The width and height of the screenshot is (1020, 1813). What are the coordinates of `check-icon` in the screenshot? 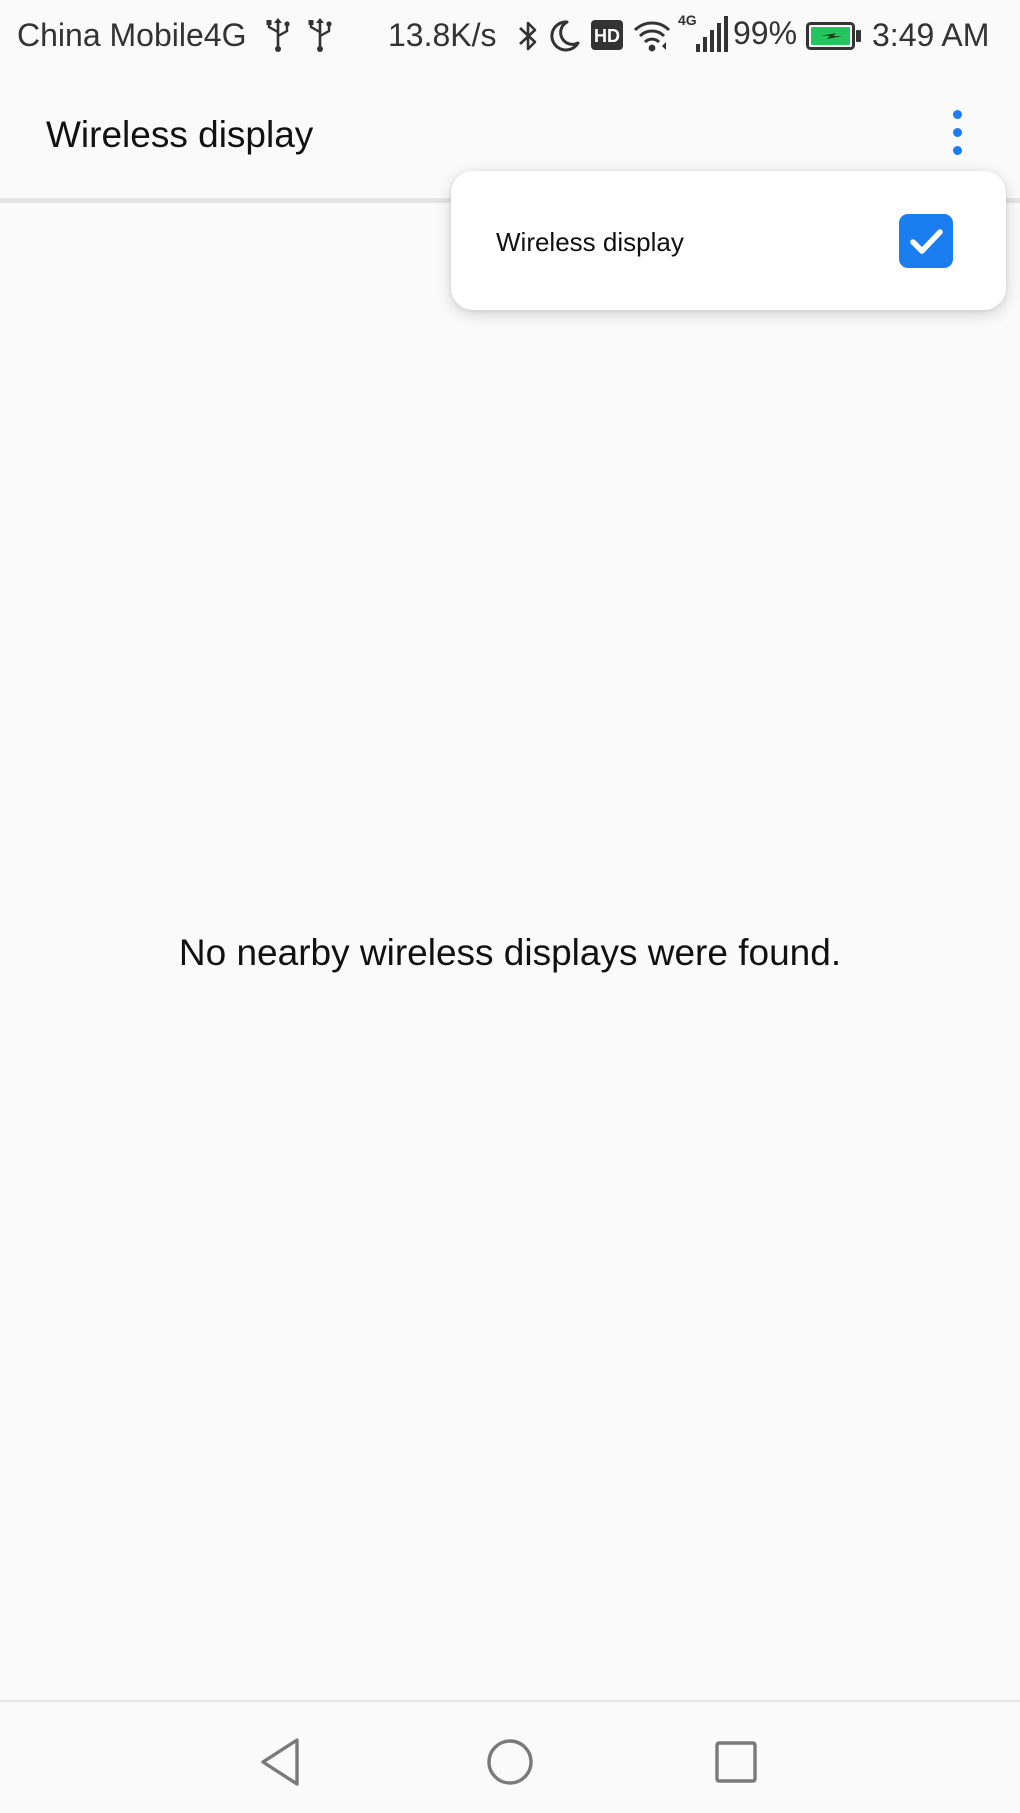 It's located at (926, 241).